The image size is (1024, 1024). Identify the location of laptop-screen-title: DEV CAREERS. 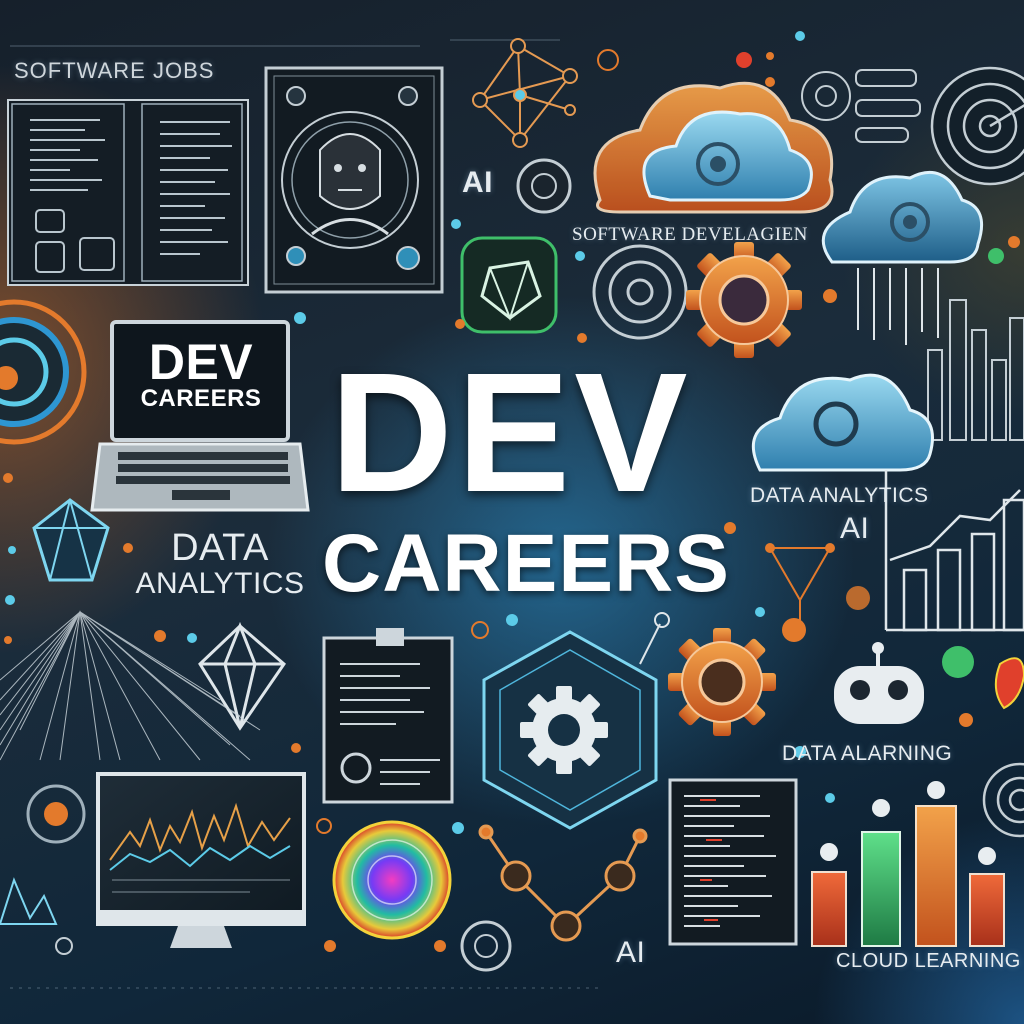
(201, 373).